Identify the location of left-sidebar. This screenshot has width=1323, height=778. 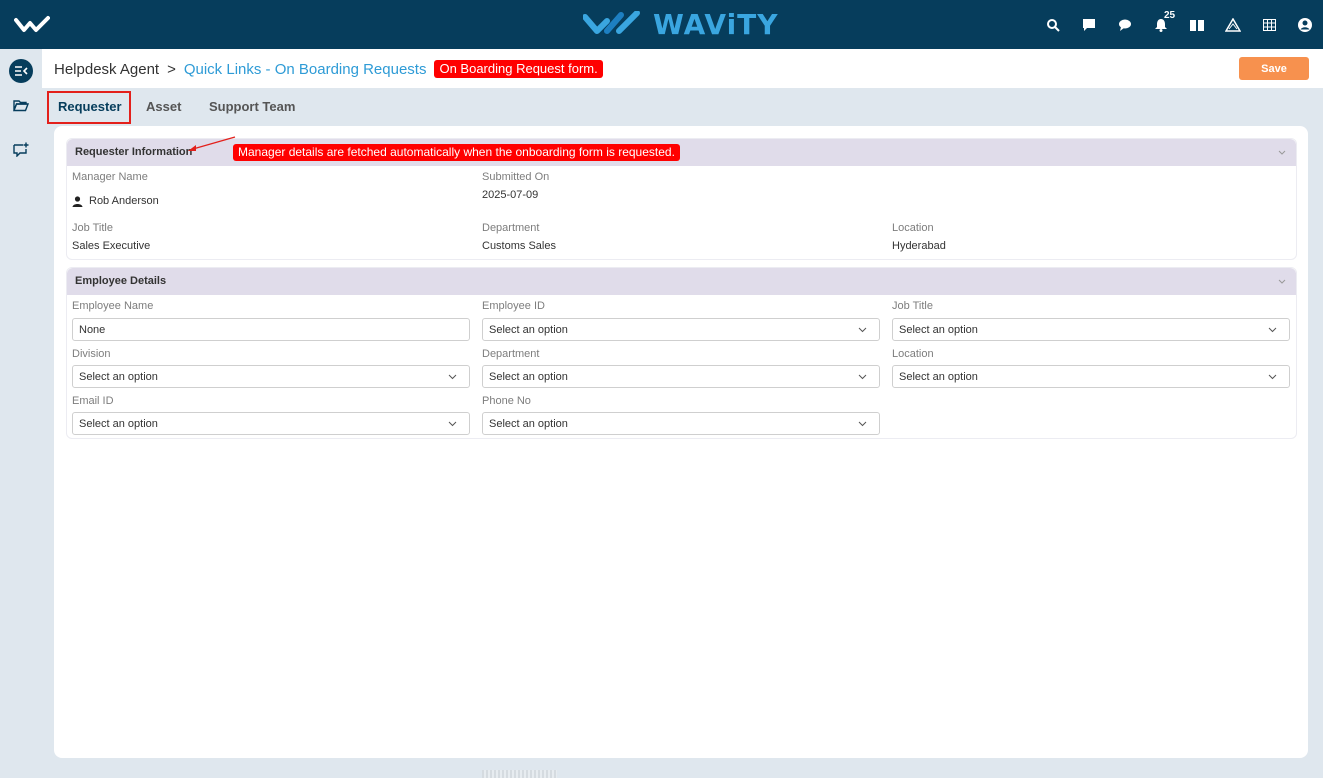
(21, 413).